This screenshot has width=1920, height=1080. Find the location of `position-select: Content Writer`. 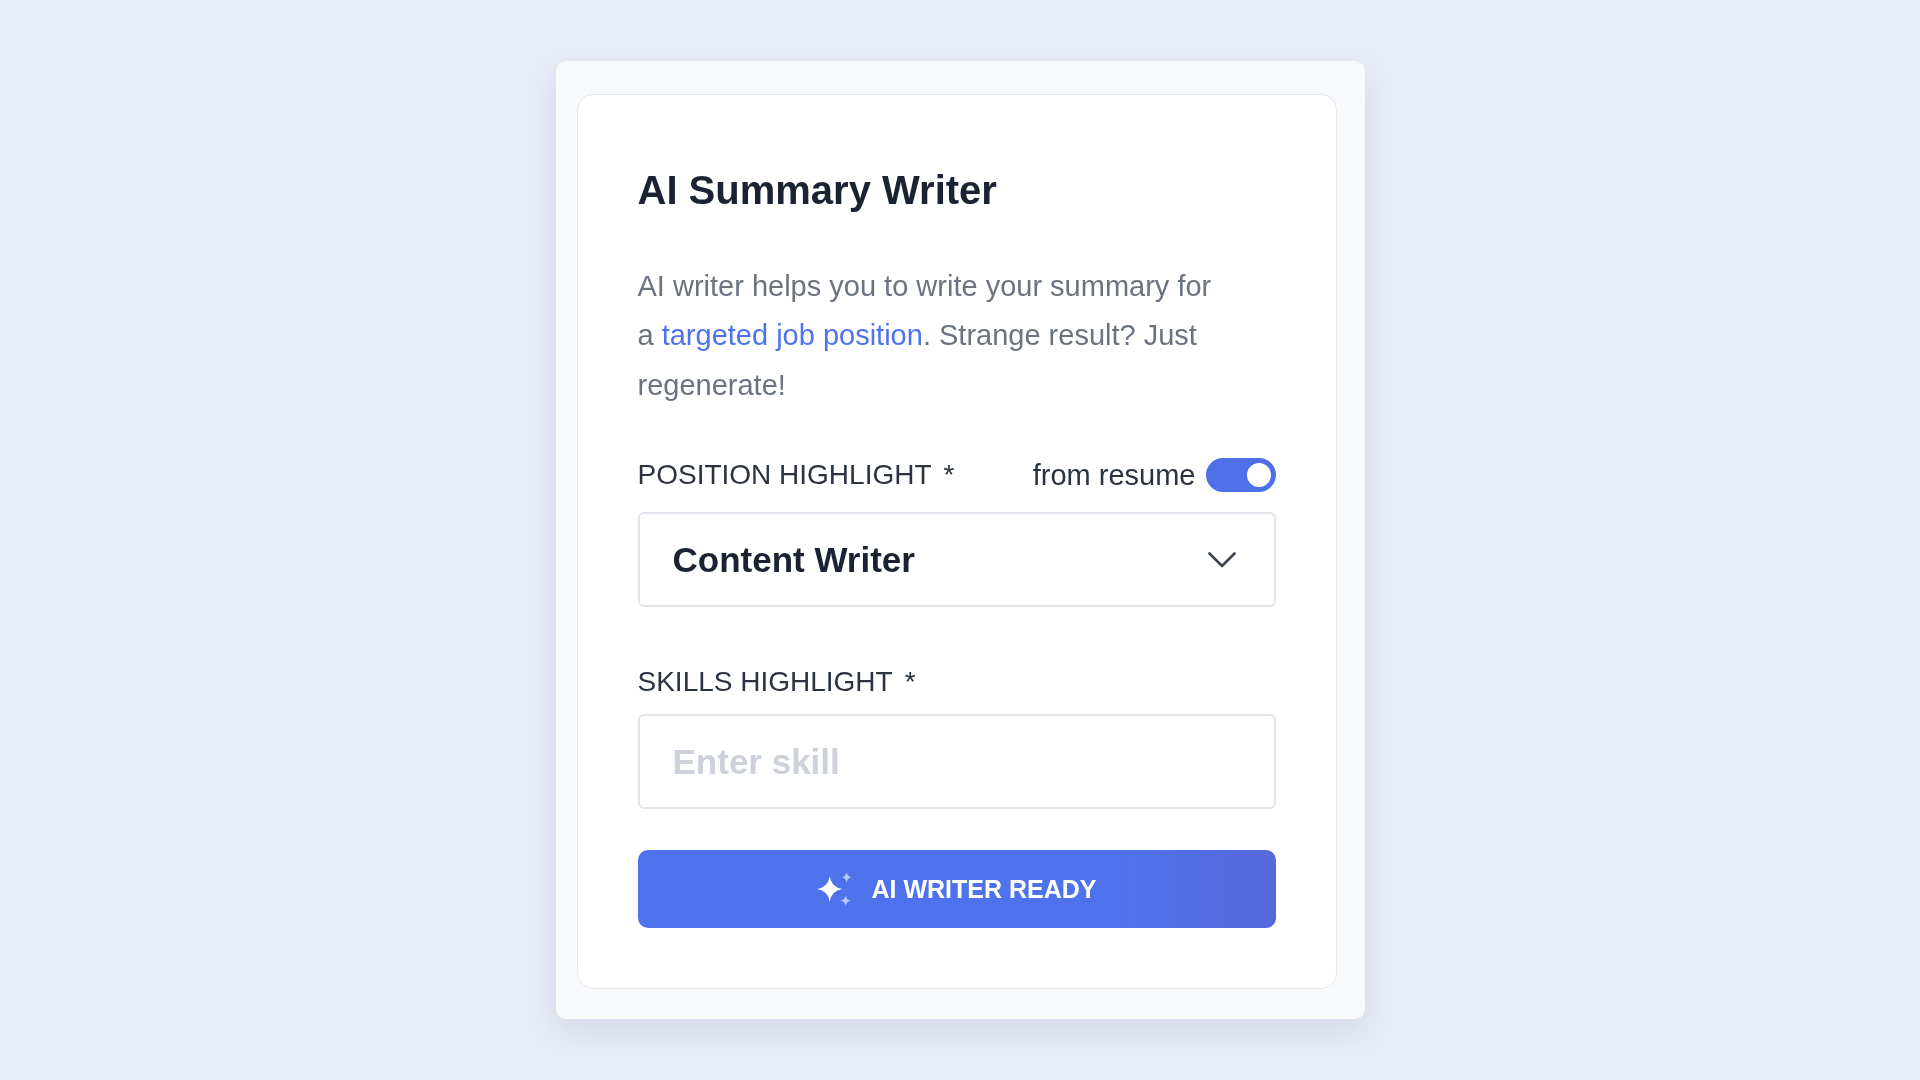

position-select: Content Writer is located at coordinates (956, 560).